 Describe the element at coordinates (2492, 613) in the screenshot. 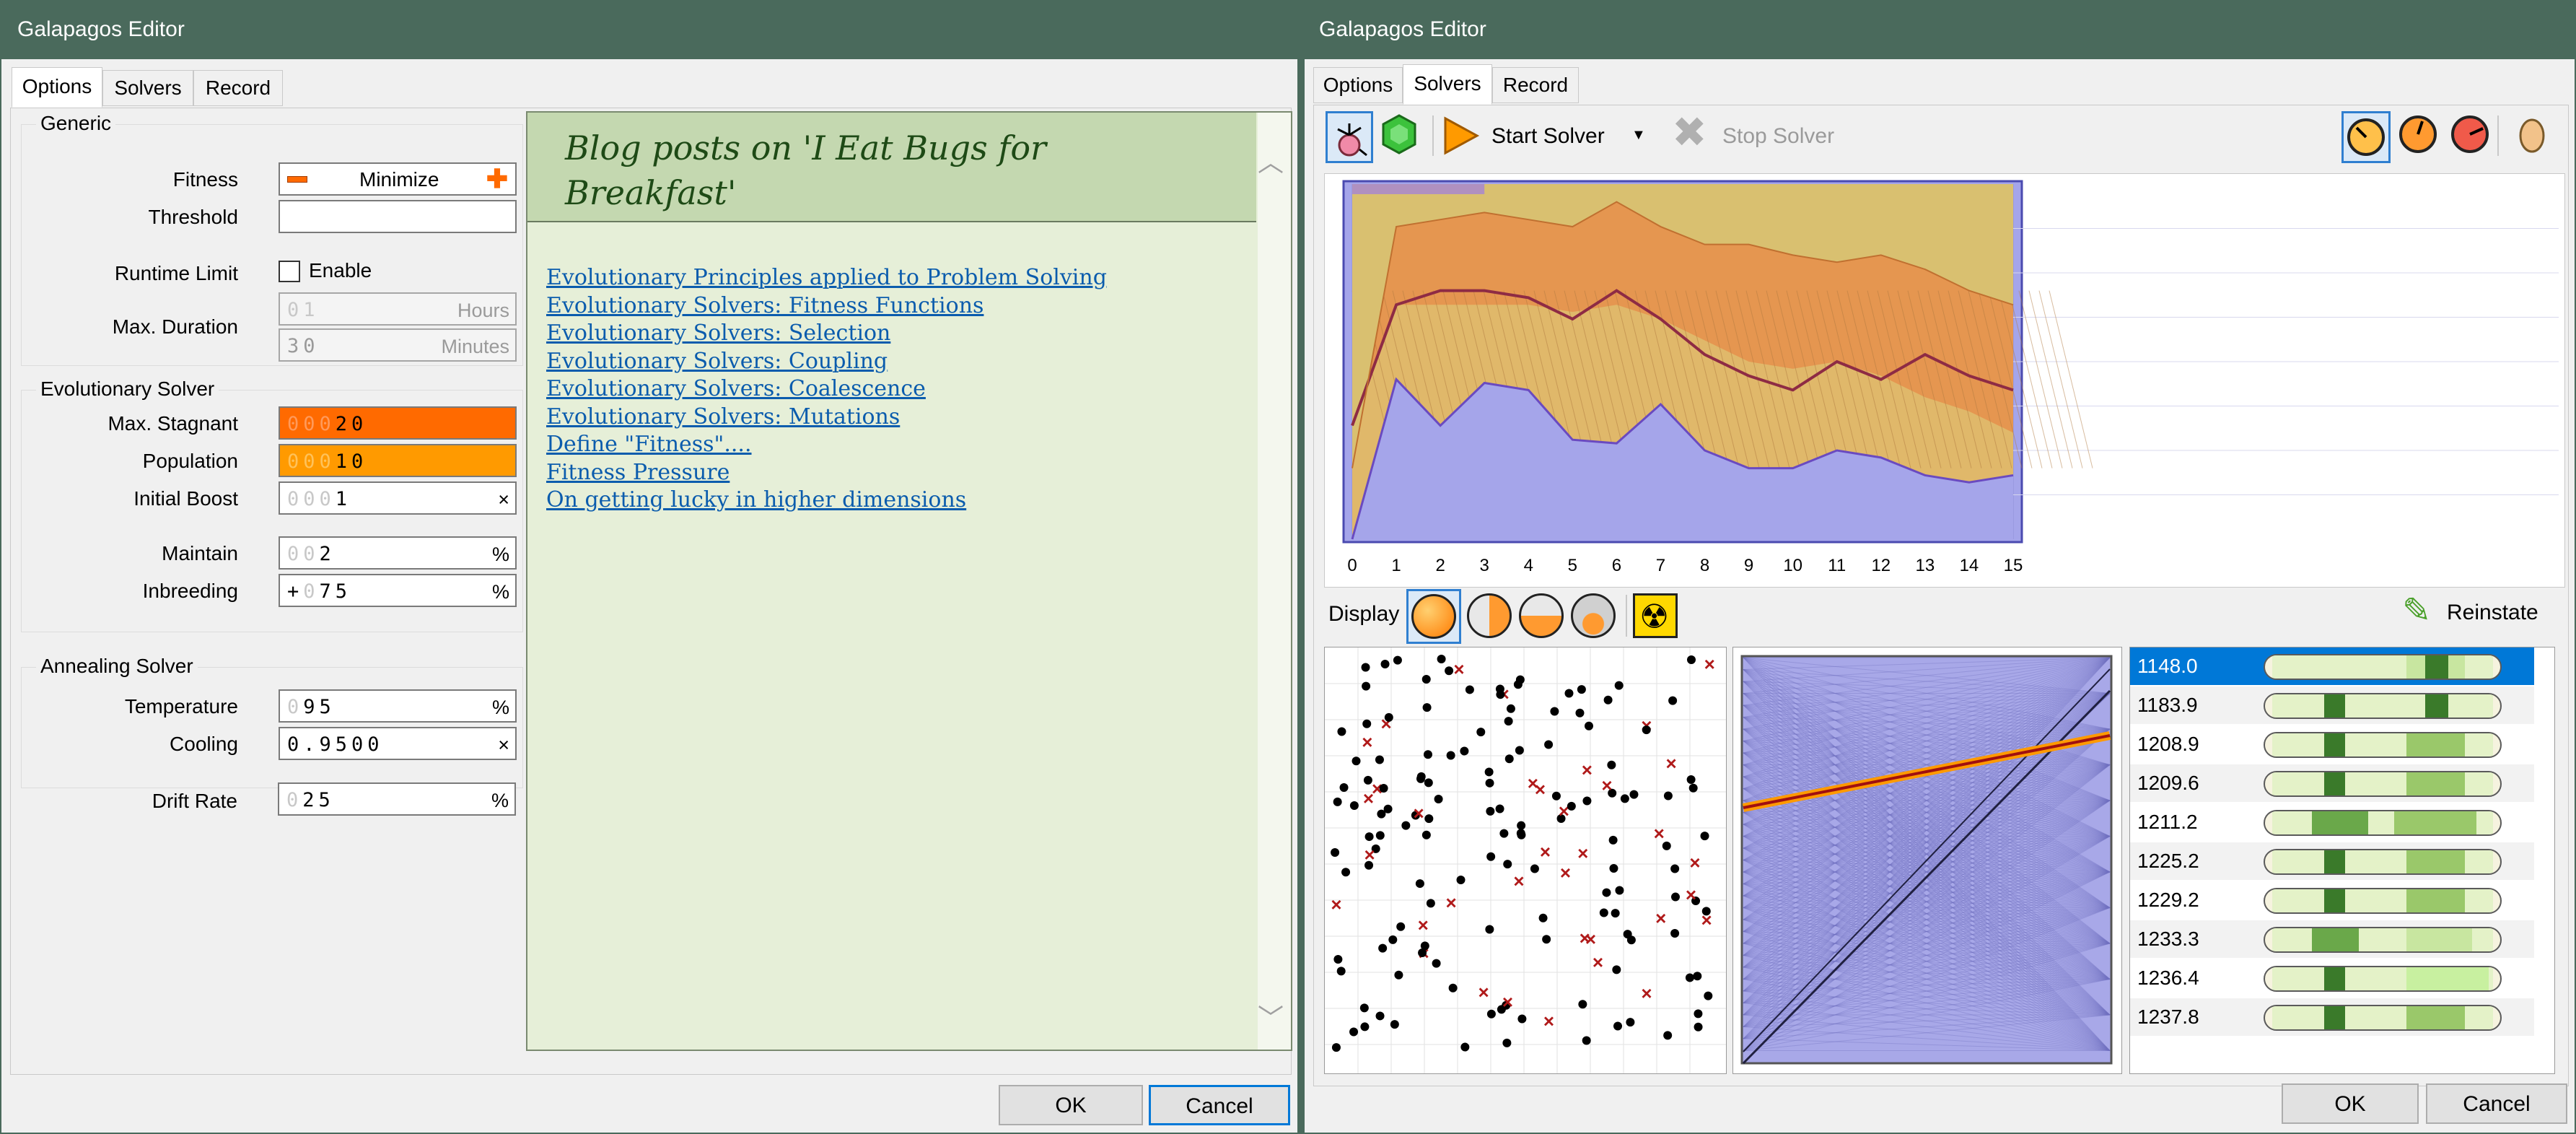

I see `reinstate-button: Reinstate` at that location.